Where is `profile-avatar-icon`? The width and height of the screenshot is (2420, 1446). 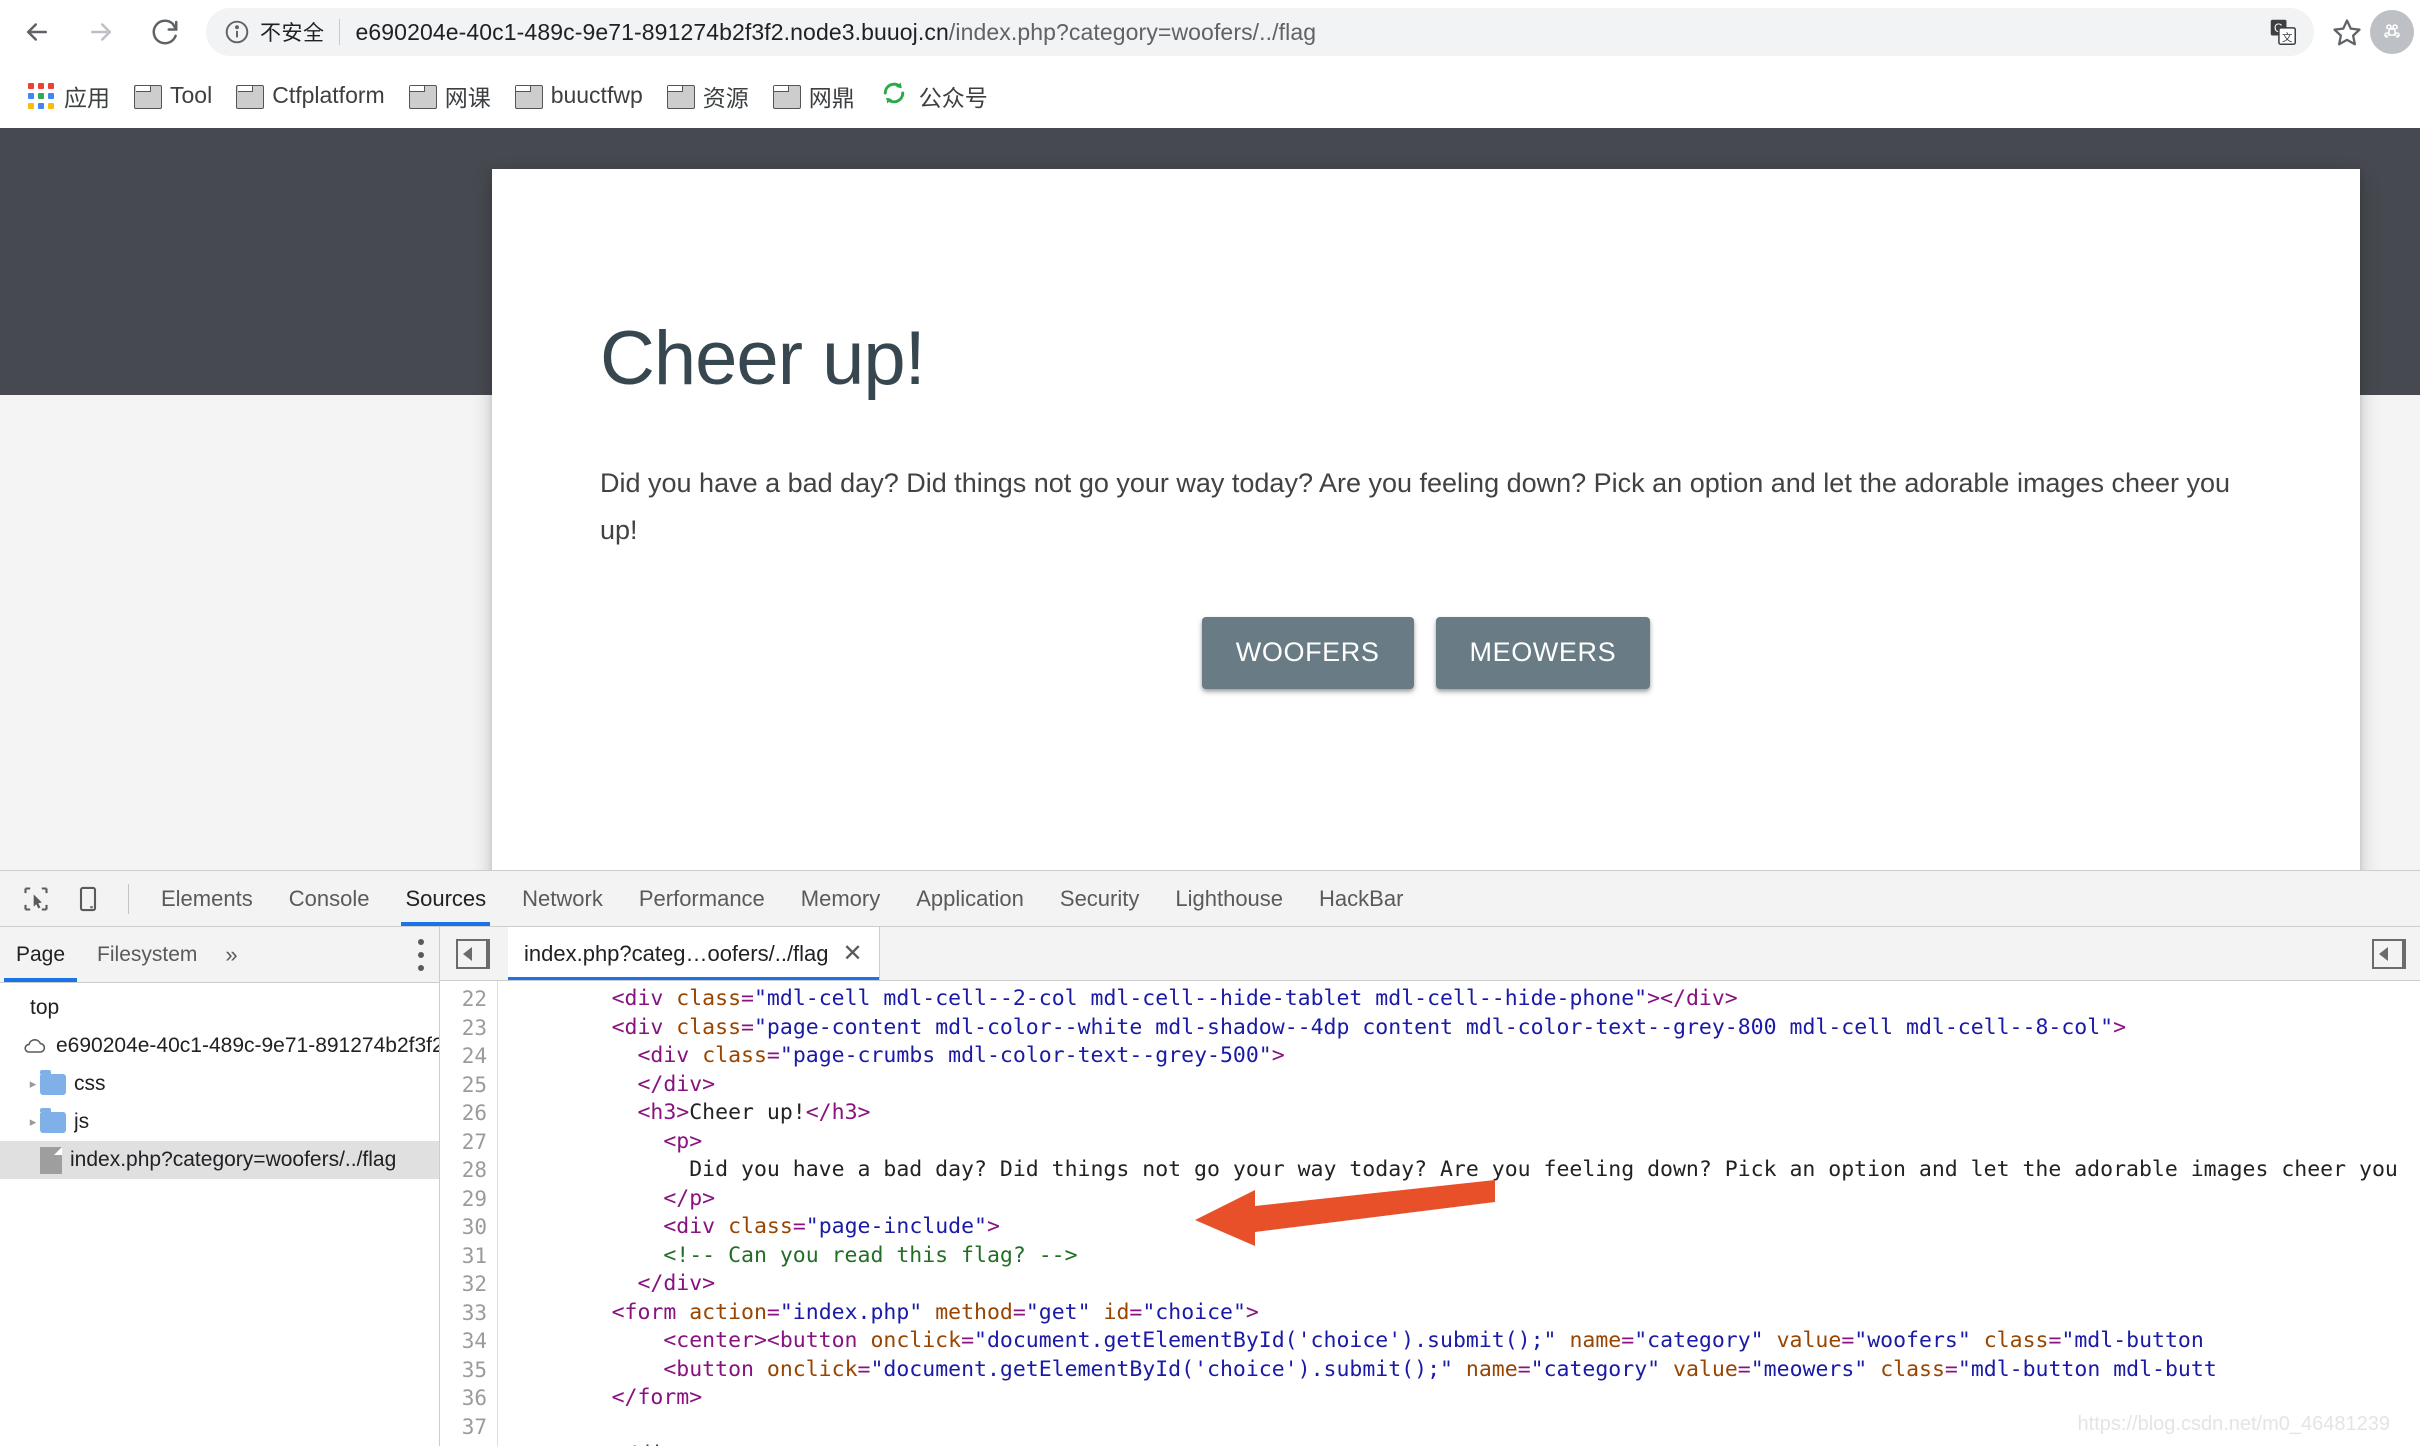 profile-avatar-icon is located at coordinates (2392, 32).